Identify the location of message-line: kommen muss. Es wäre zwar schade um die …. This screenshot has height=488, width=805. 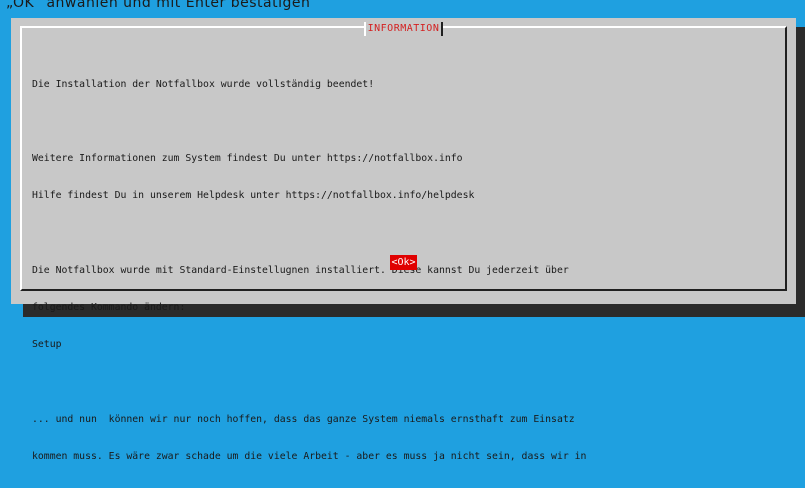
(309, 456).